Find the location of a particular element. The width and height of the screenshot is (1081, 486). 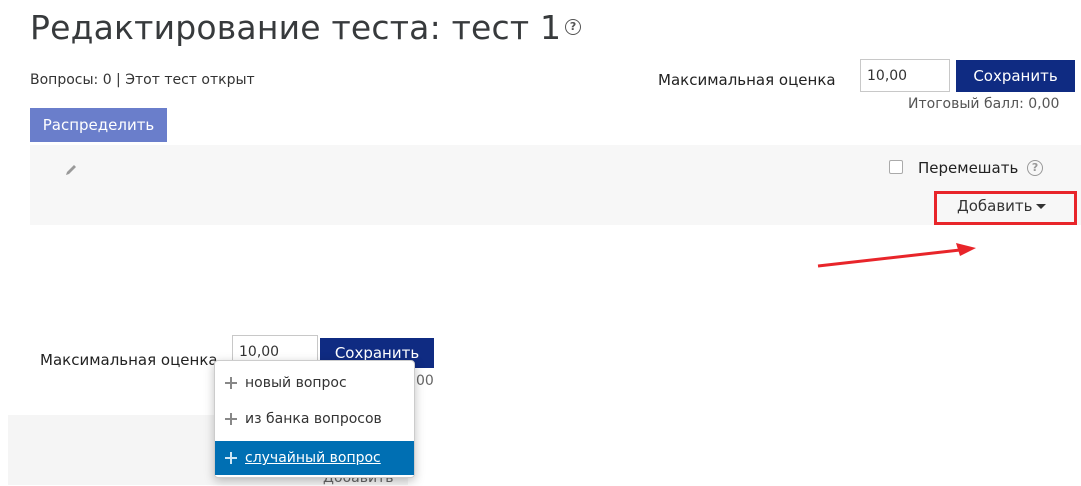

menu-item-random-question: случайный вопрос is located at coordinates (314, 458).